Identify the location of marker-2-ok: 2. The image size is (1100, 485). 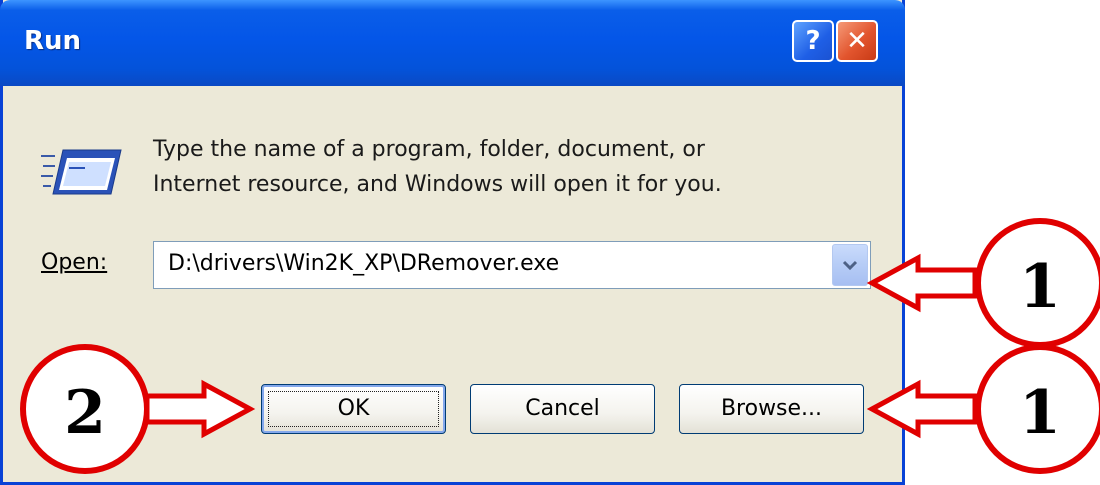
(85, 409).